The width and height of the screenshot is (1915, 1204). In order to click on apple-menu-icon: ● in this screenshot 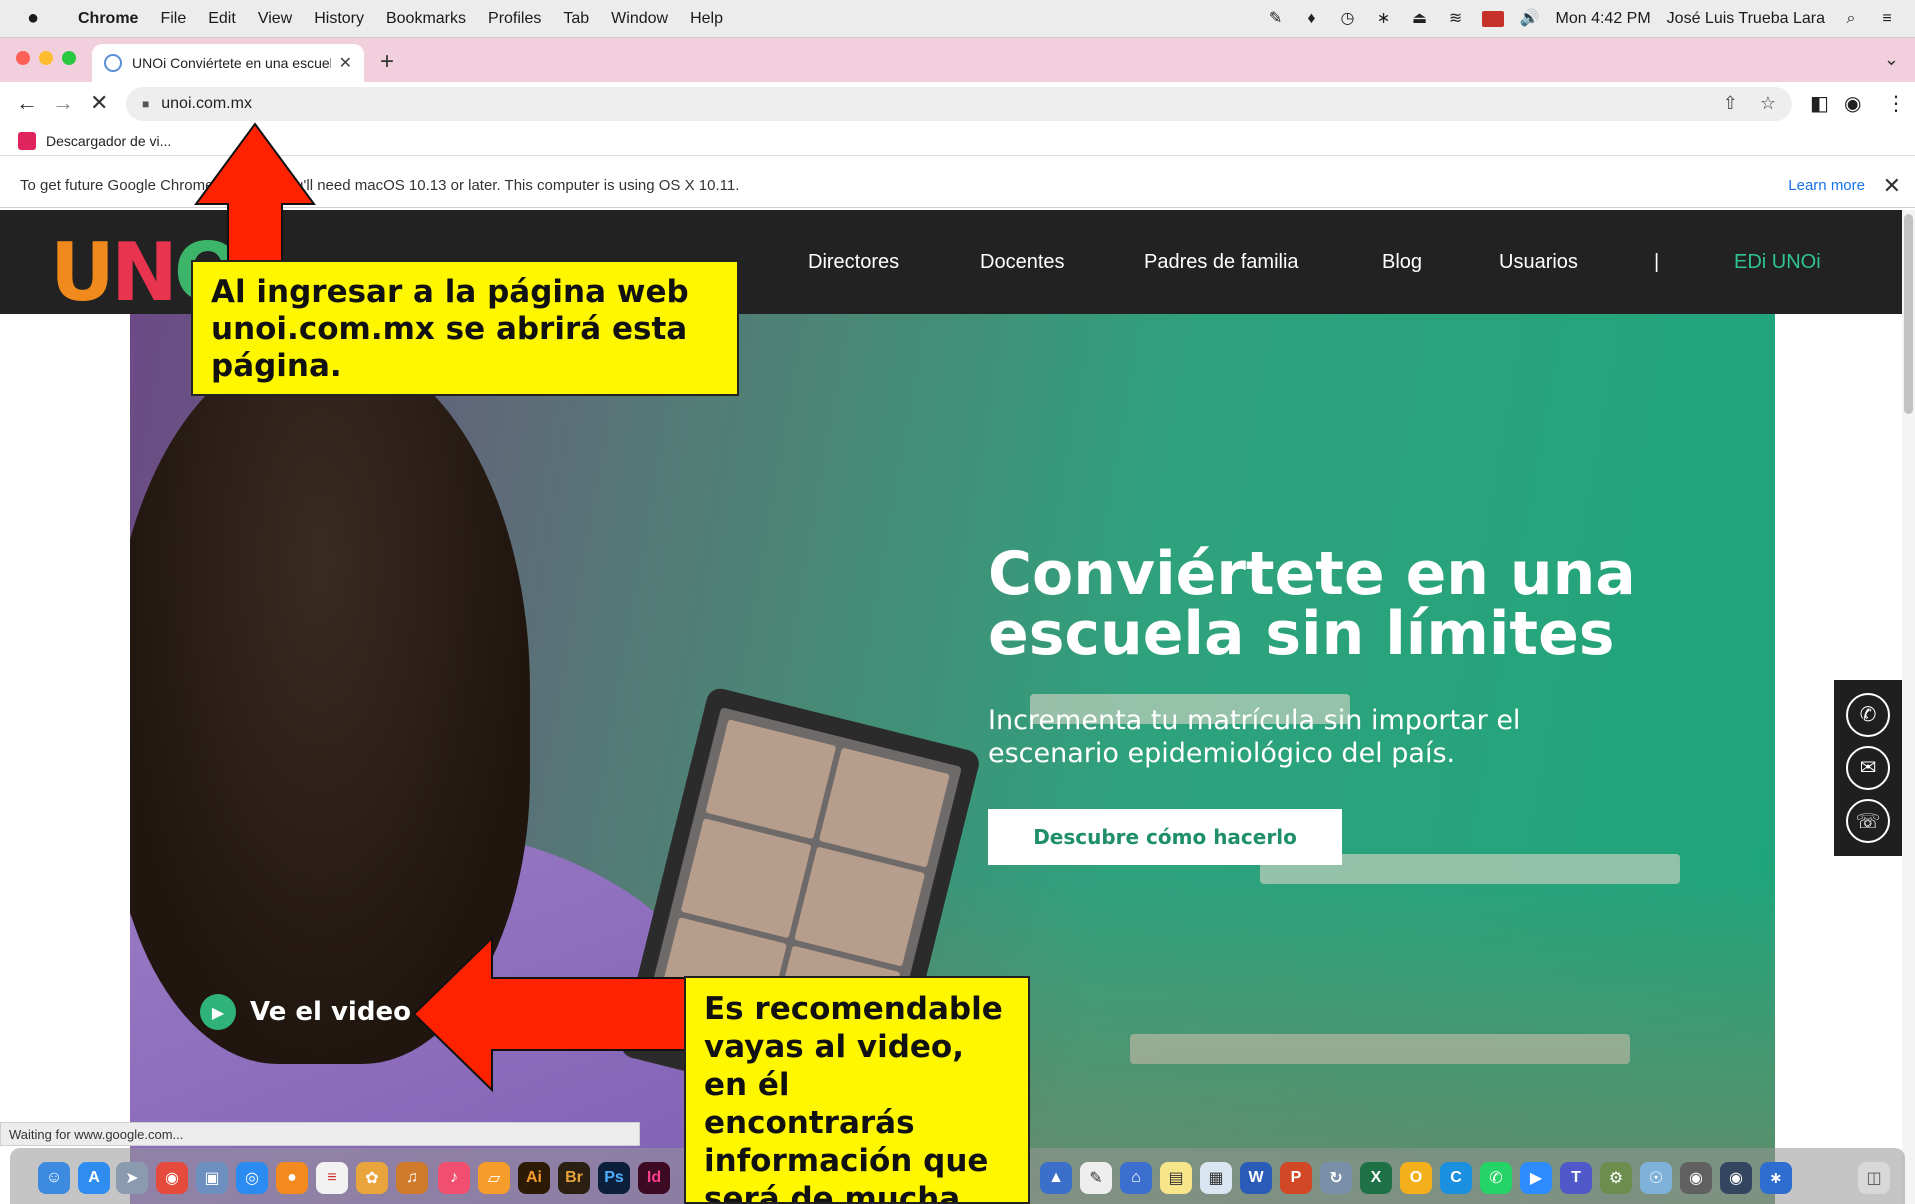, I will do `click(33, 18)`.